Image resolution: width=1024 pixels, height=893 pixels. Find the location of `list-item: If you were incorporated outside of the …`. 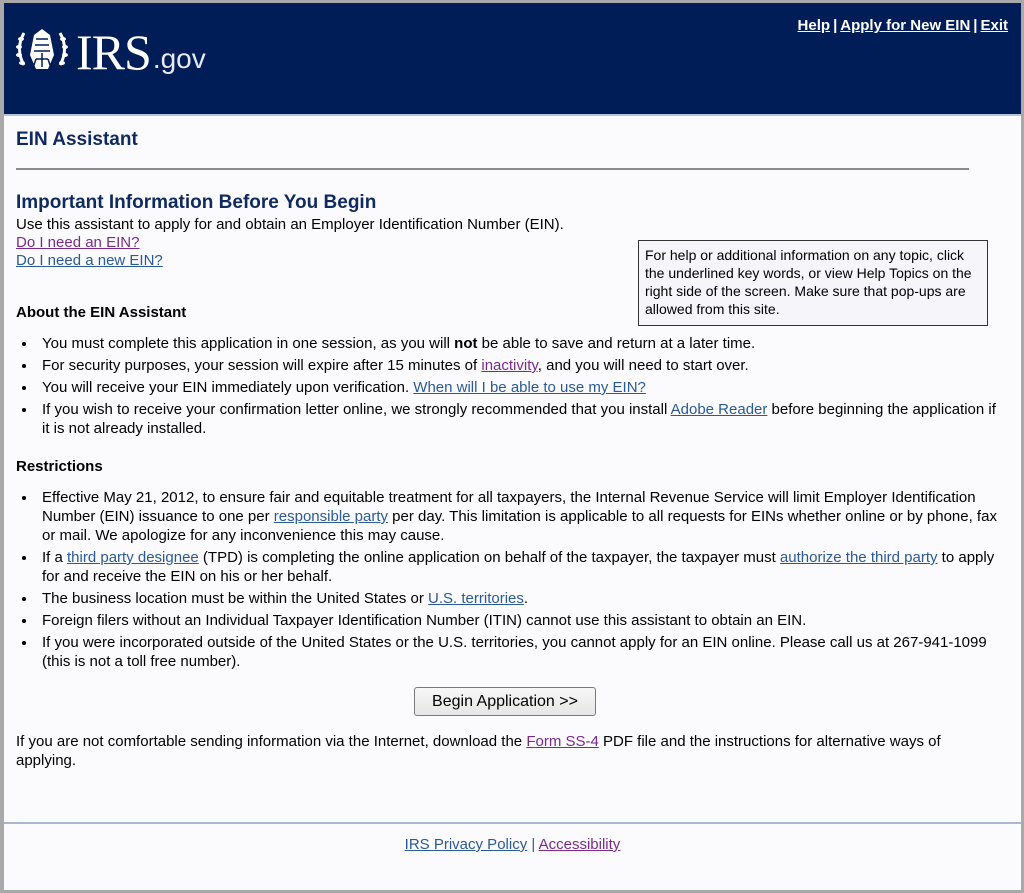

list-item: If you were incorporated outside of the … is located at coordinates (508, 652).